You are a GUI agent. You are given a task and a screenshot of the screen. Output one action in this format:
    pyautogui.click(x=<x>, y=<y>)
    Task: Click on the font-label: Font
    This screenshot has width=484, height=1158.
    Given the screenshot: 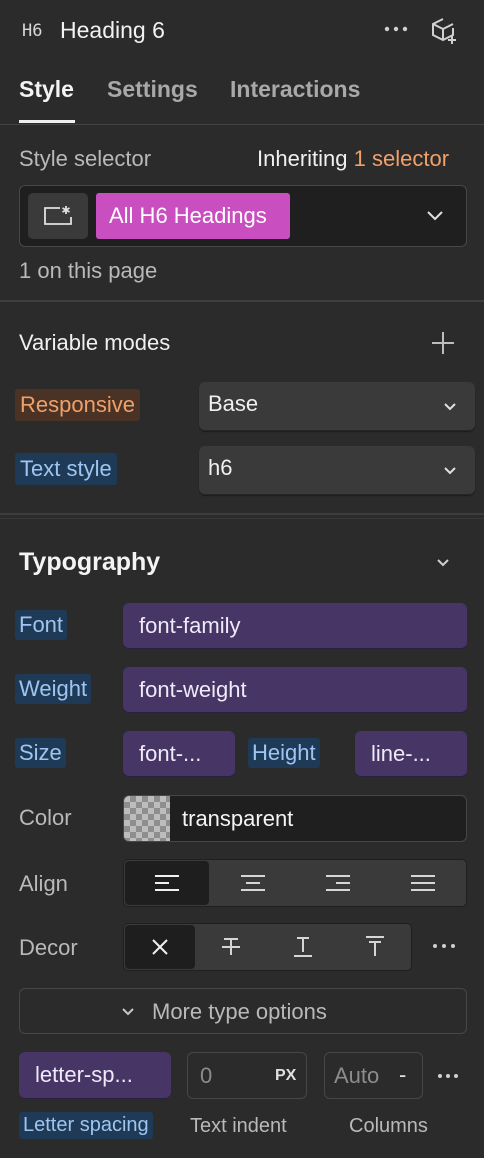 What is the action you would take?
    pyautogui.click(x=41, y=625)
    